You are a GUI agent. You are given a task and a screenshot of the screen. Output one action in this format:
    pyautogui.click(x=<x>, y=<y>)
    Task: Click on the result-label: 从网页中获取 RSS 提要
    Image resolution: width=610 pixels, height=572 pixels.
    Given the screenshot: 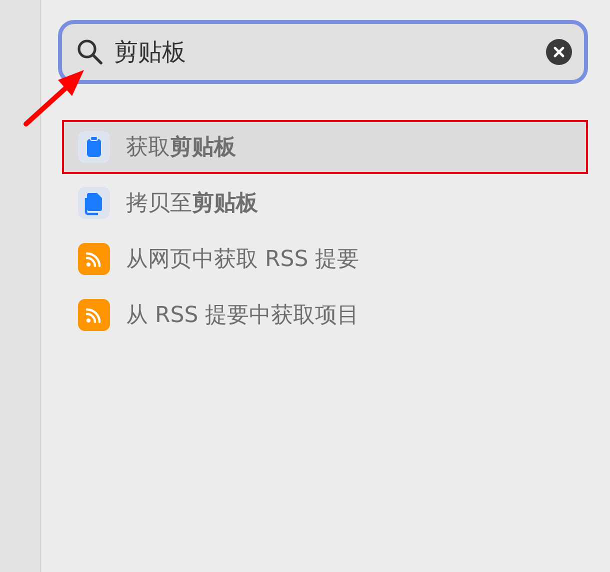 What is the action you would take?
    pyautogui.click(x=243, y=260)
    